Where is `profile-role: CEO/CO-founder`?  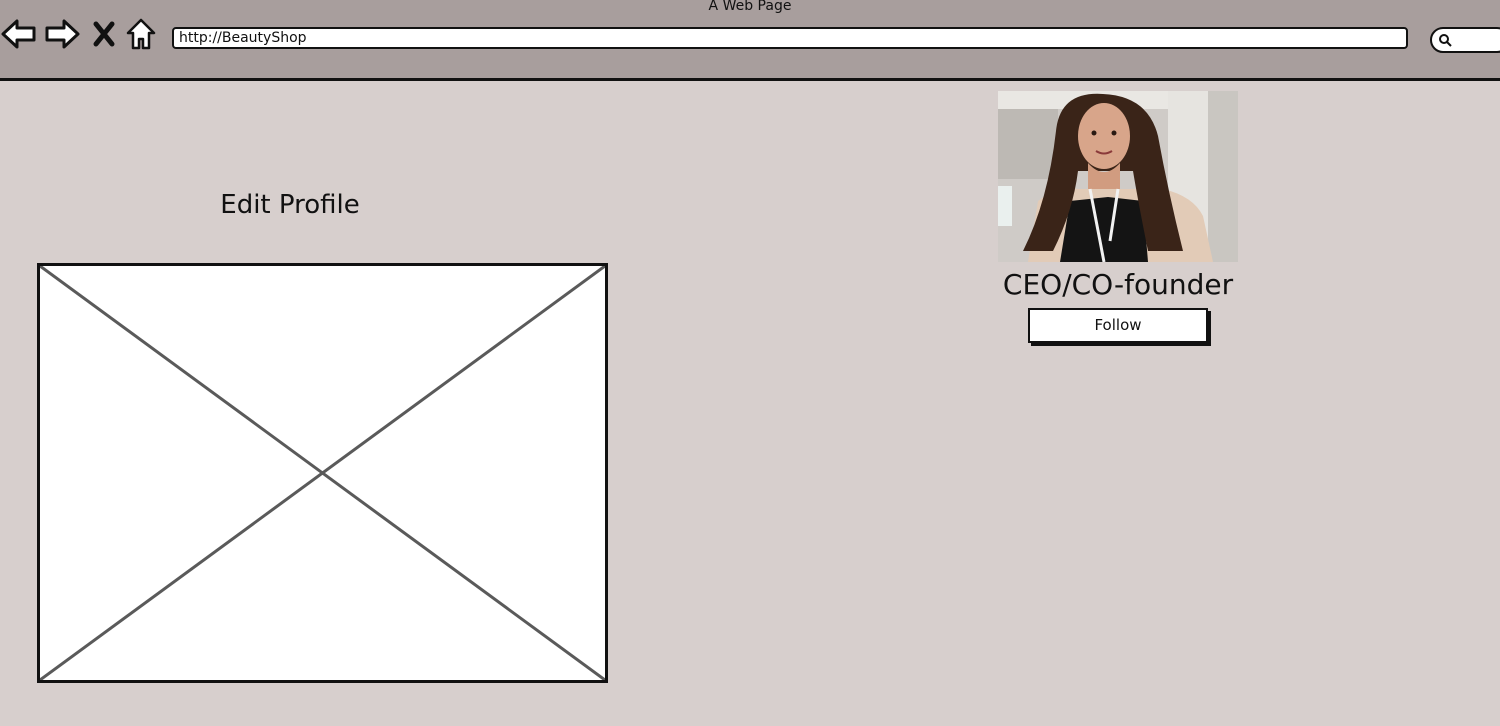
profile-role: CEO/CO-founder is located at coordinates (1118, 284).